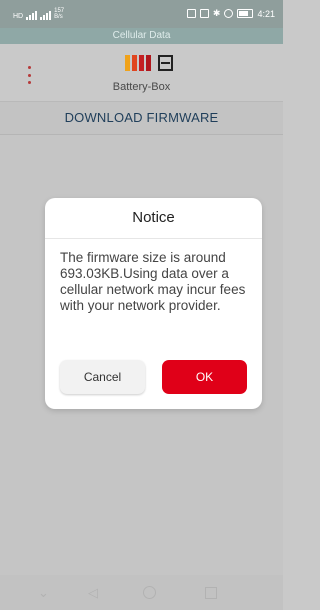 Image resolution: width=320 pixels, height=610 pixels. Describe the element at coordinates (102, 377) in the screenshot. I see `cancel-button: Cancel` at that location.